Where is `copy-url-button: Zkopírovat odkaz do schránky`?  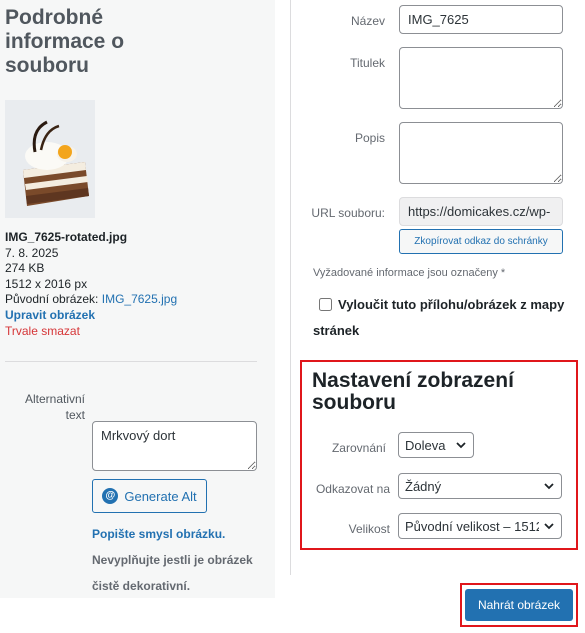
copy-url-button: Zkopírovat odkaz do schránky is located at coordinates (481, 241).